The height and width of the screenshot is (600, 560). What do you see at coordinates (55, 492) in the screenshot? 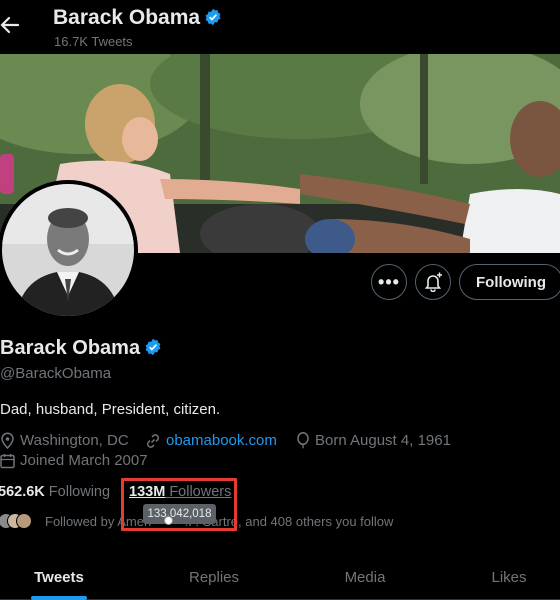
I see `following-stat: 562.6K Following` at bounding box center [55, 492].